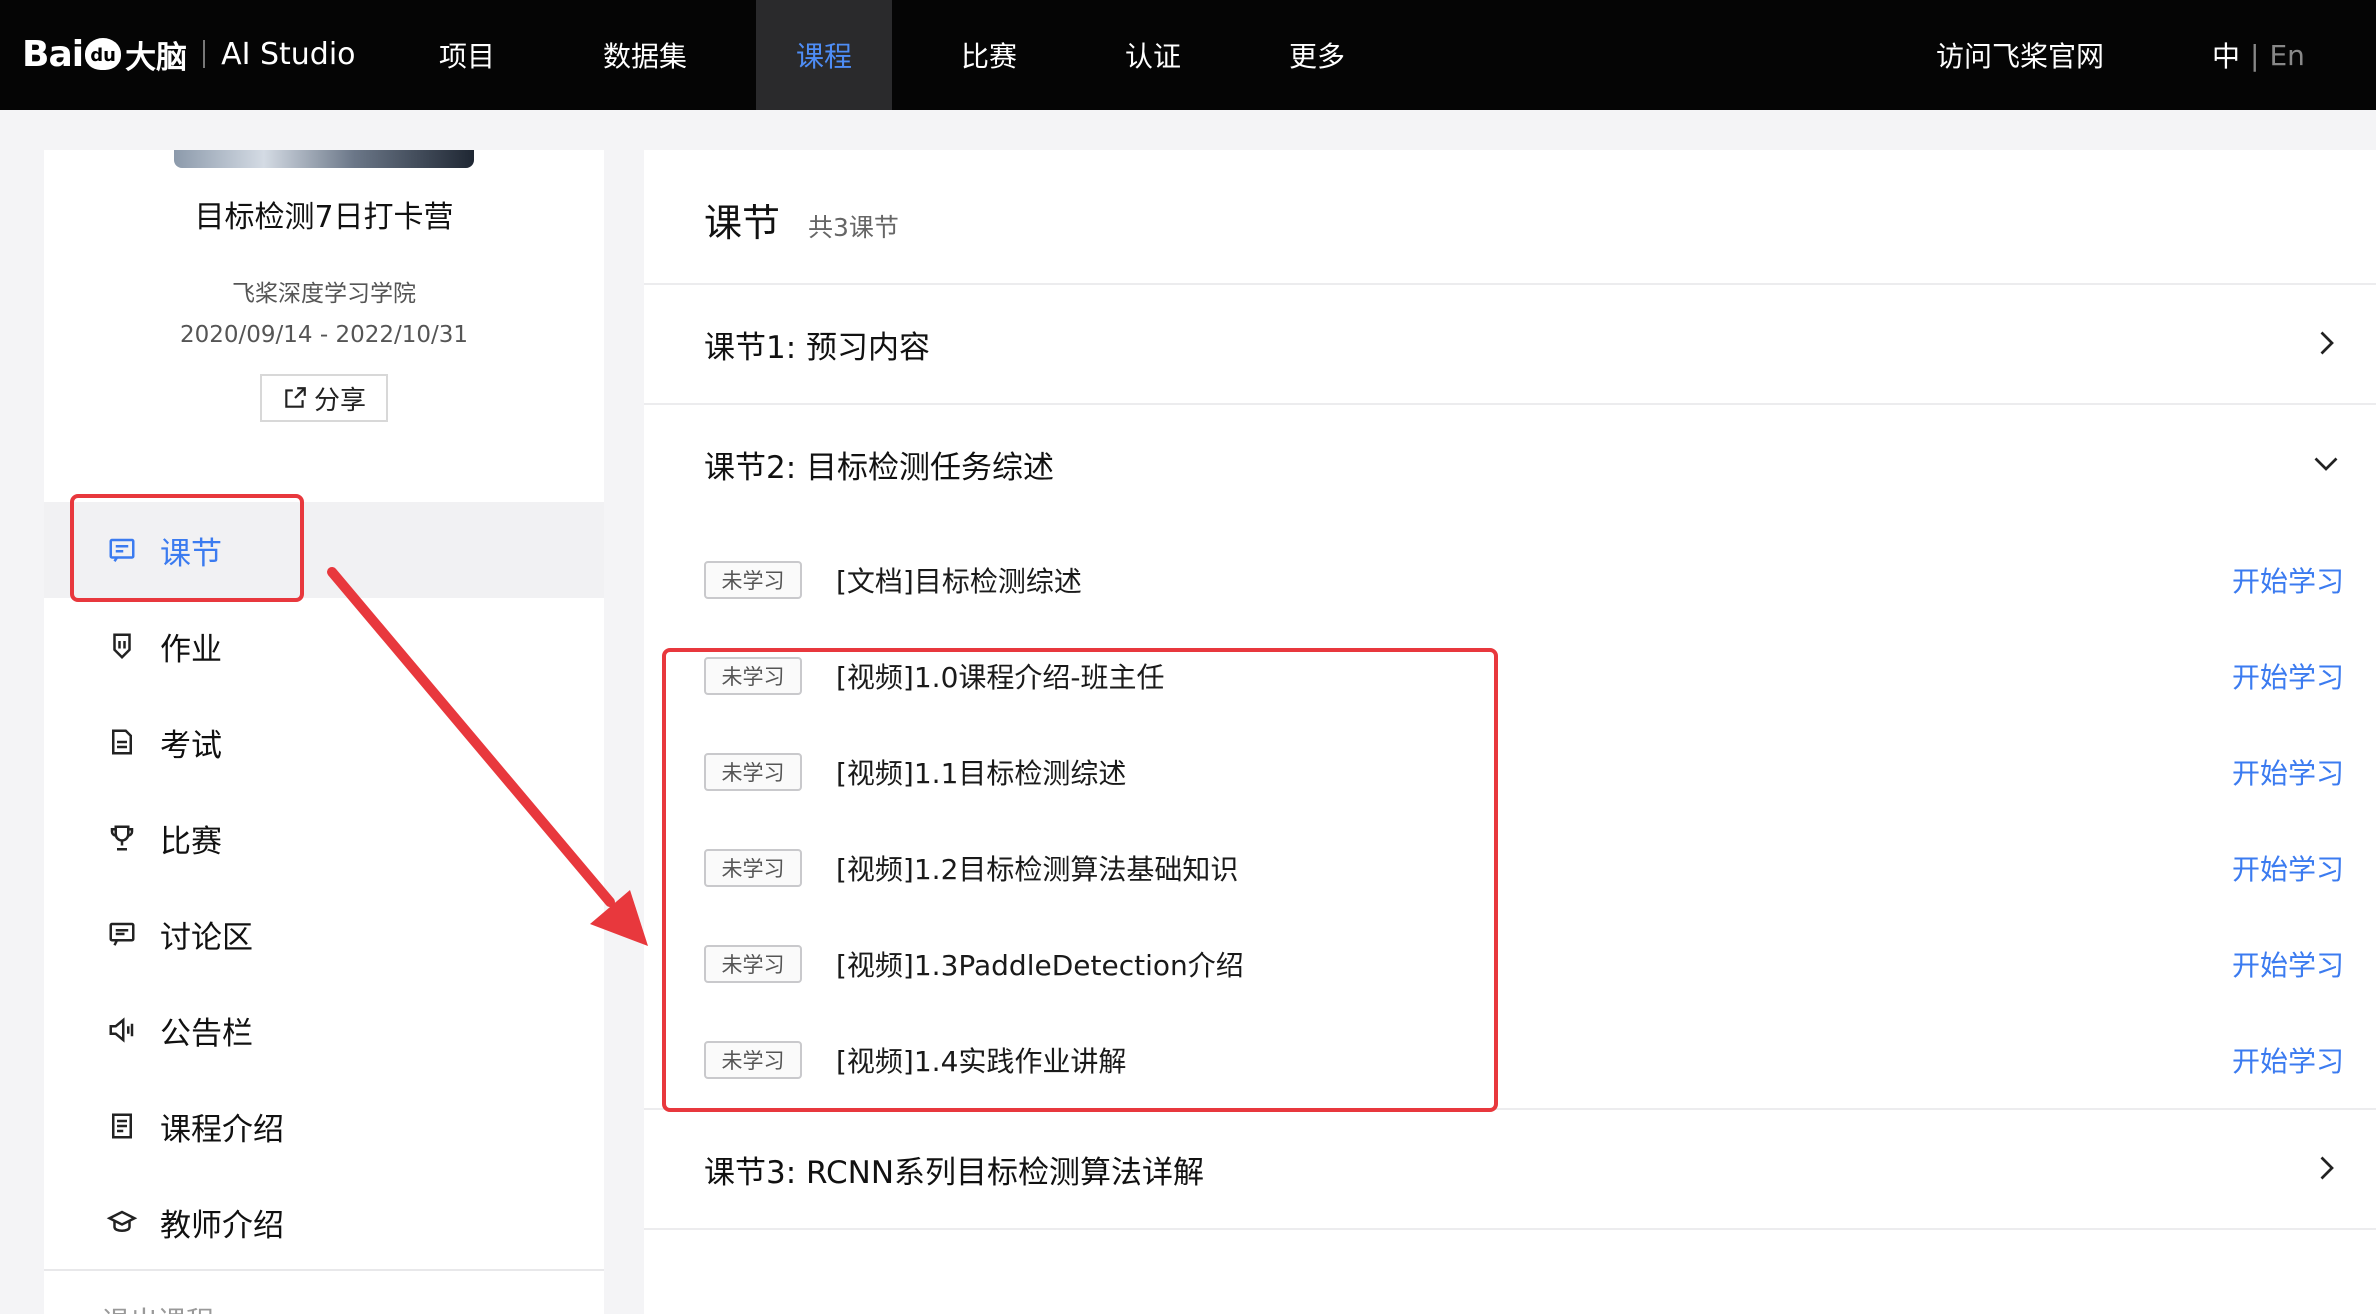  What do you see at coordinates (1510, 1169) in the screenshot?
I see `section-3-row: 课节3: RCNN系列目标检测算法详解` at bounding box center [1510, 1169].